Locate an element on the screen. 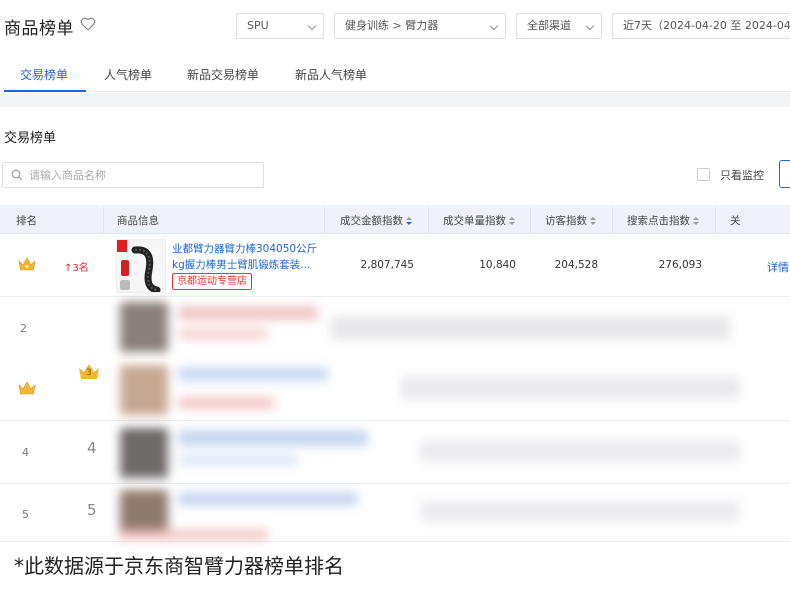 The height and width of the screenshot is (600, 790). ranking-tabs: 交易榜单 人气榜单 新品交易榜单 新品人气榜单 is located at coordinates (395, 75).